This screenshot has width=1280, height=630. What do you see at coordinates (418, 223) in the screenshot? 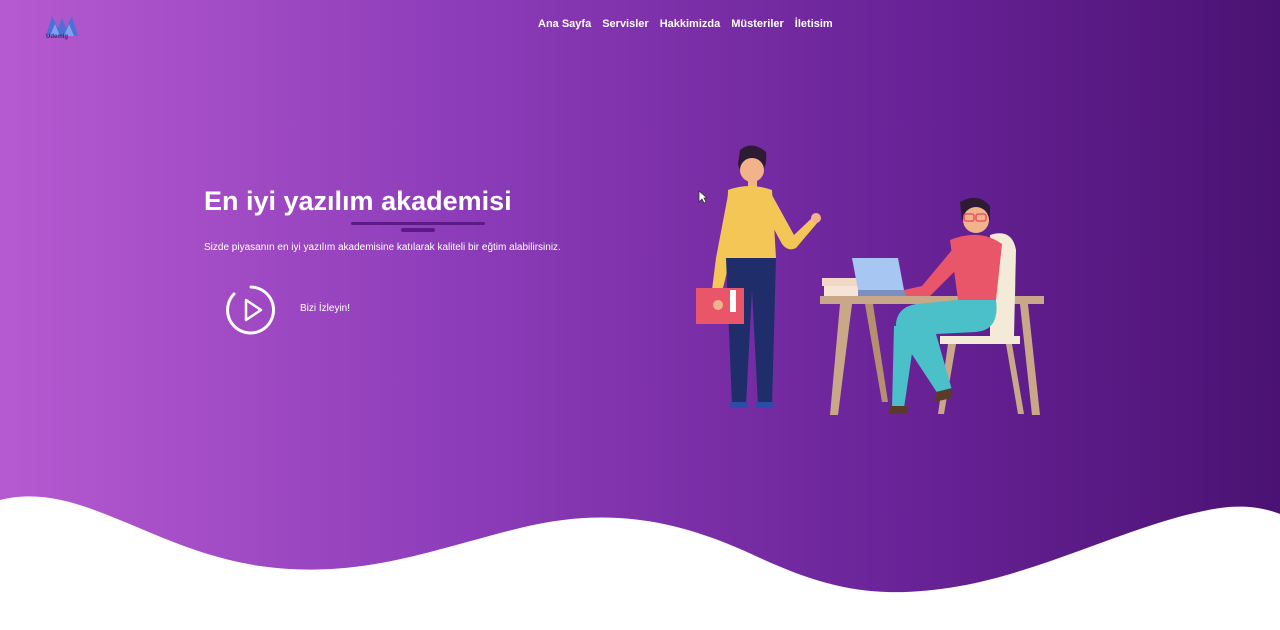
I see `title-underline` at bounding box center [418, 223].